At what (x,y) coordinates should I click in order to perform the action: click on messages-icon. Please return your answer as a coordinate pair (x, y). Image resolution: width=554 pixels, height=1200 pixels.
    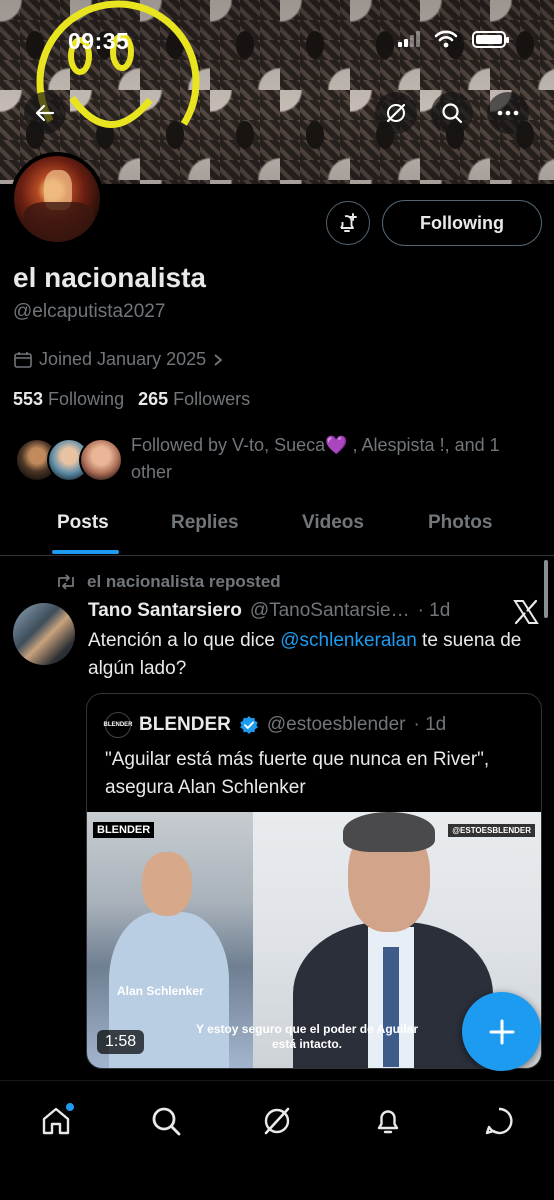
    Looking at the image, I should click on (499, 1121).